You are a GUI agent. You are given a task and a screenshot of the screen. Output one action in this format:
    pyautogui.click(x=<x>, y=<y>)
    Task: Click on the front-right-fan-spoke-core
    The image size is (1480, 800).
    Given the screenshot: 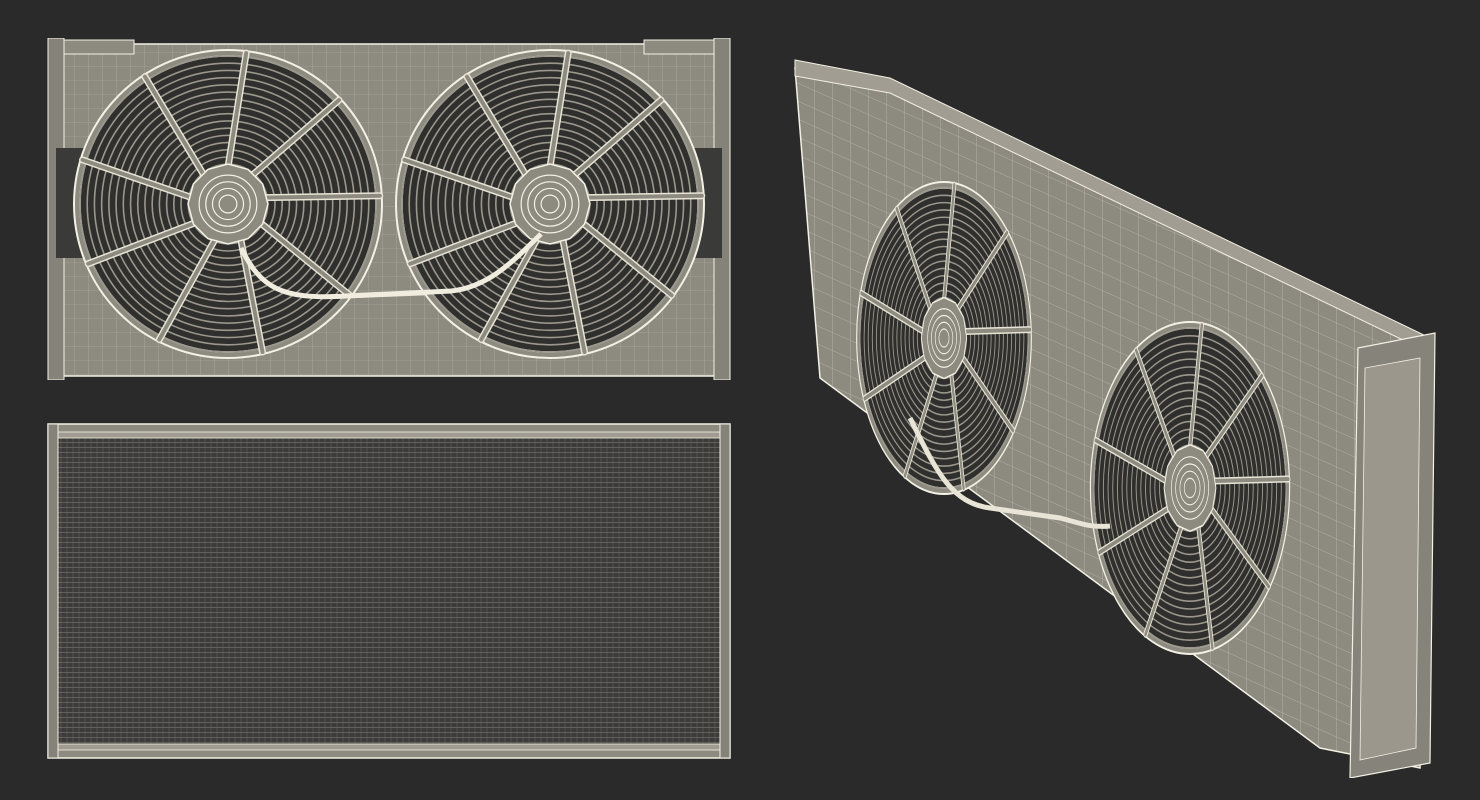 What is the action you would take?
    pyautogui.click(x=644, y=196)
    